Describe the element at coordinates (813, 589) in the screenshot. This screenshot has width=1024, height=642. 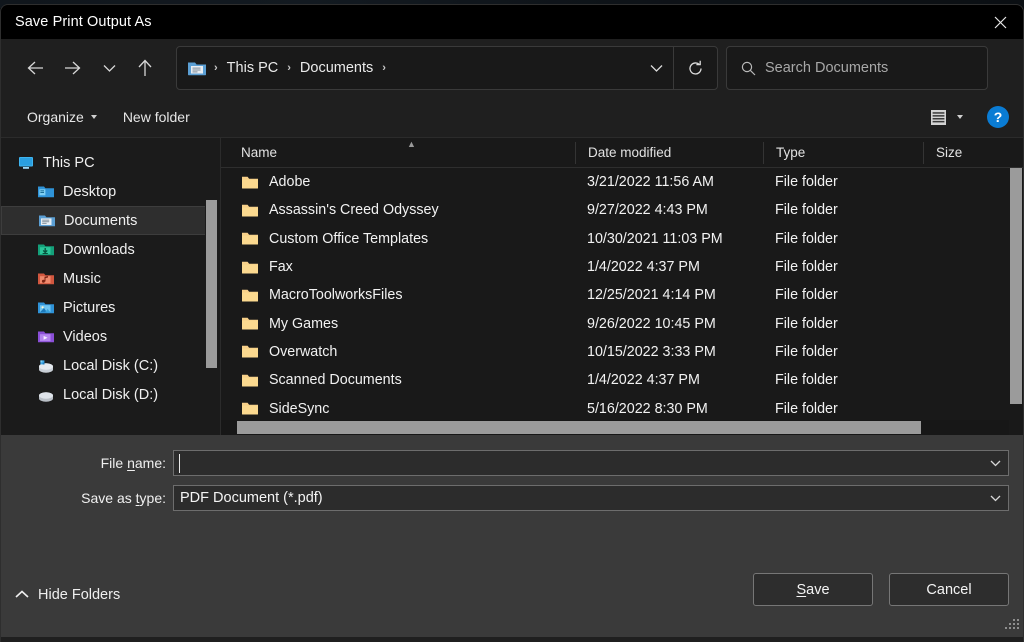
I see `save-button: Save` at that location.